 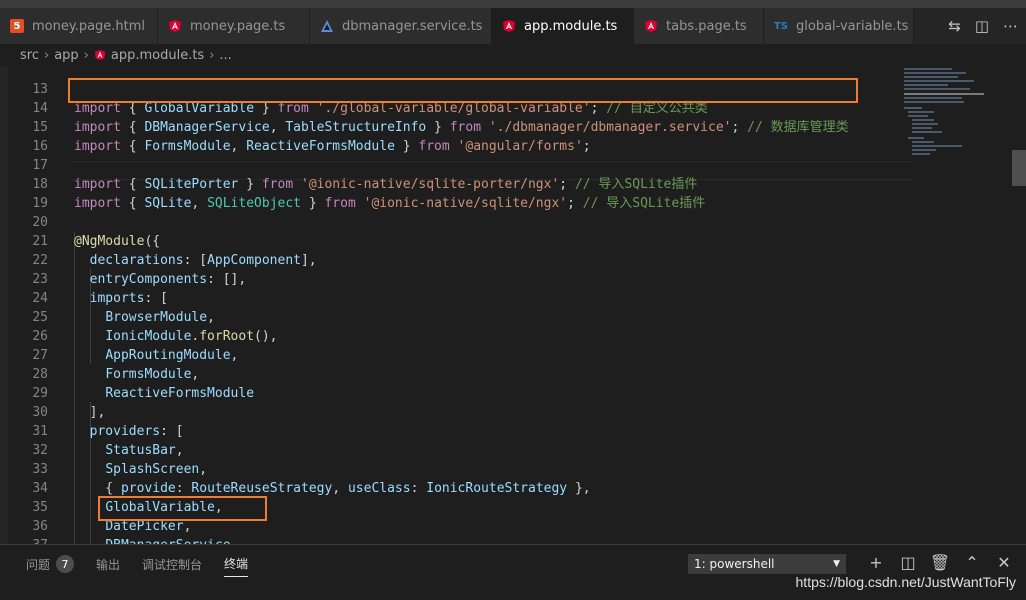 I want to click on code-line: 28 ReactiveFormsModule, so click(x=458, y=373).